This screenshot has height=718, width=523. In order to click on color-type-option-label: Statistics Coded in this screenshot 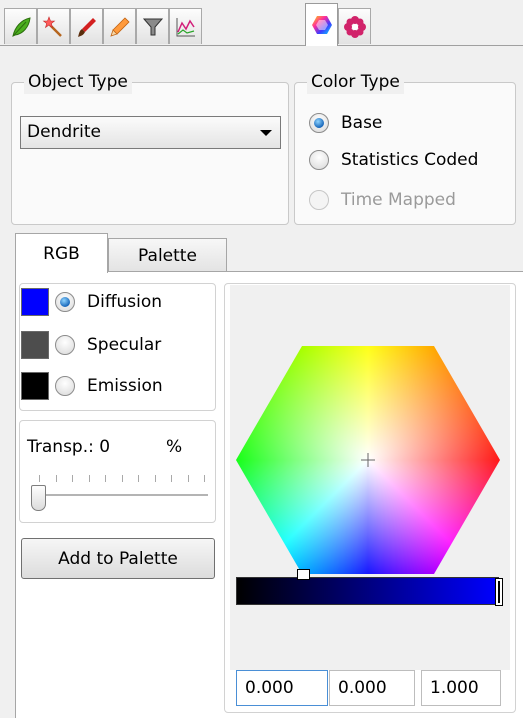, I will do `click(410, 160)`.